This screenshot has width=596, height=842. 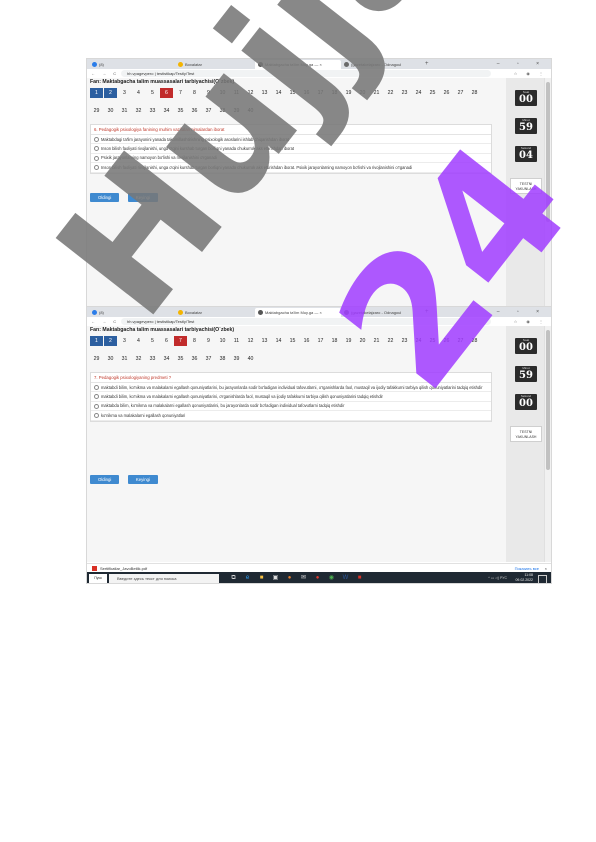 What do you see at coordinates (261, 578) in the screenshot?
I see `folder-icon: ■` at bounding box center [261, 578].